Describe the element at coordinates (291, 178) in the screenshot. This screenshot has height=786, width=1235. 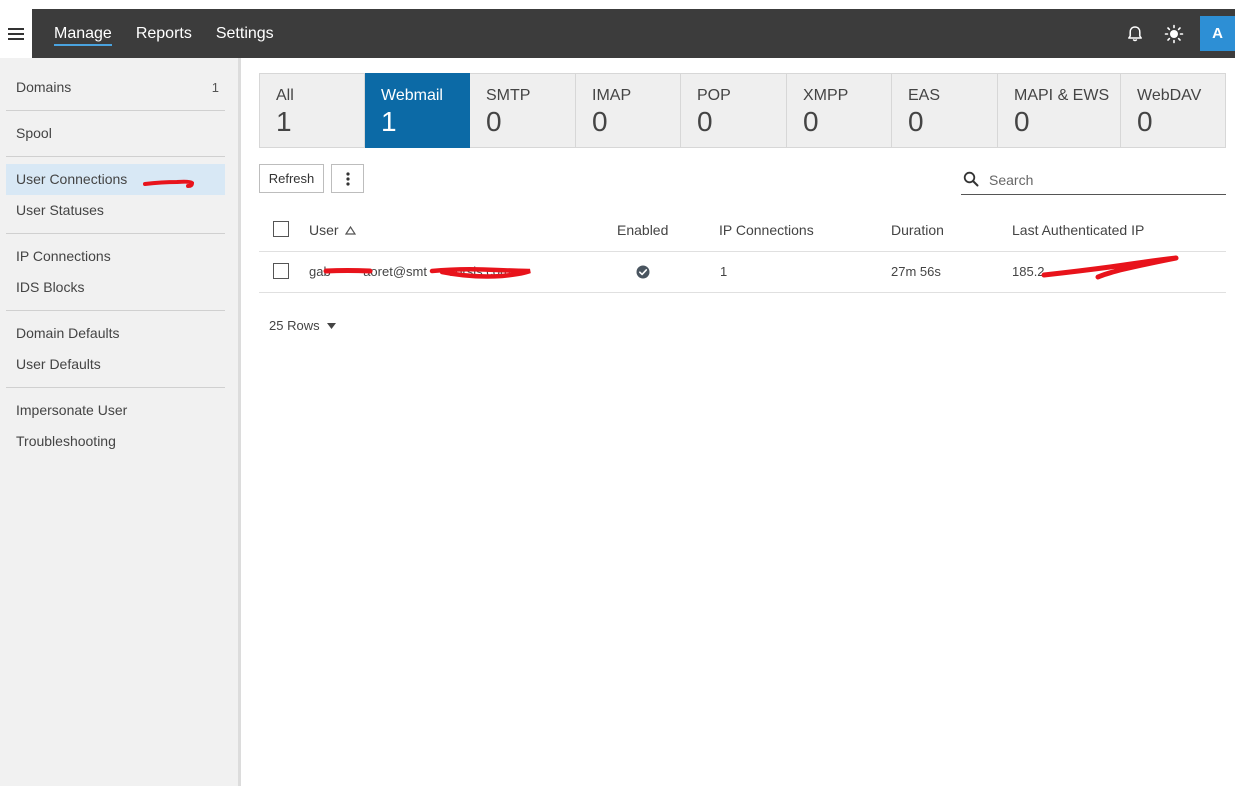
I see `refresh-button: Refresh` at that location.